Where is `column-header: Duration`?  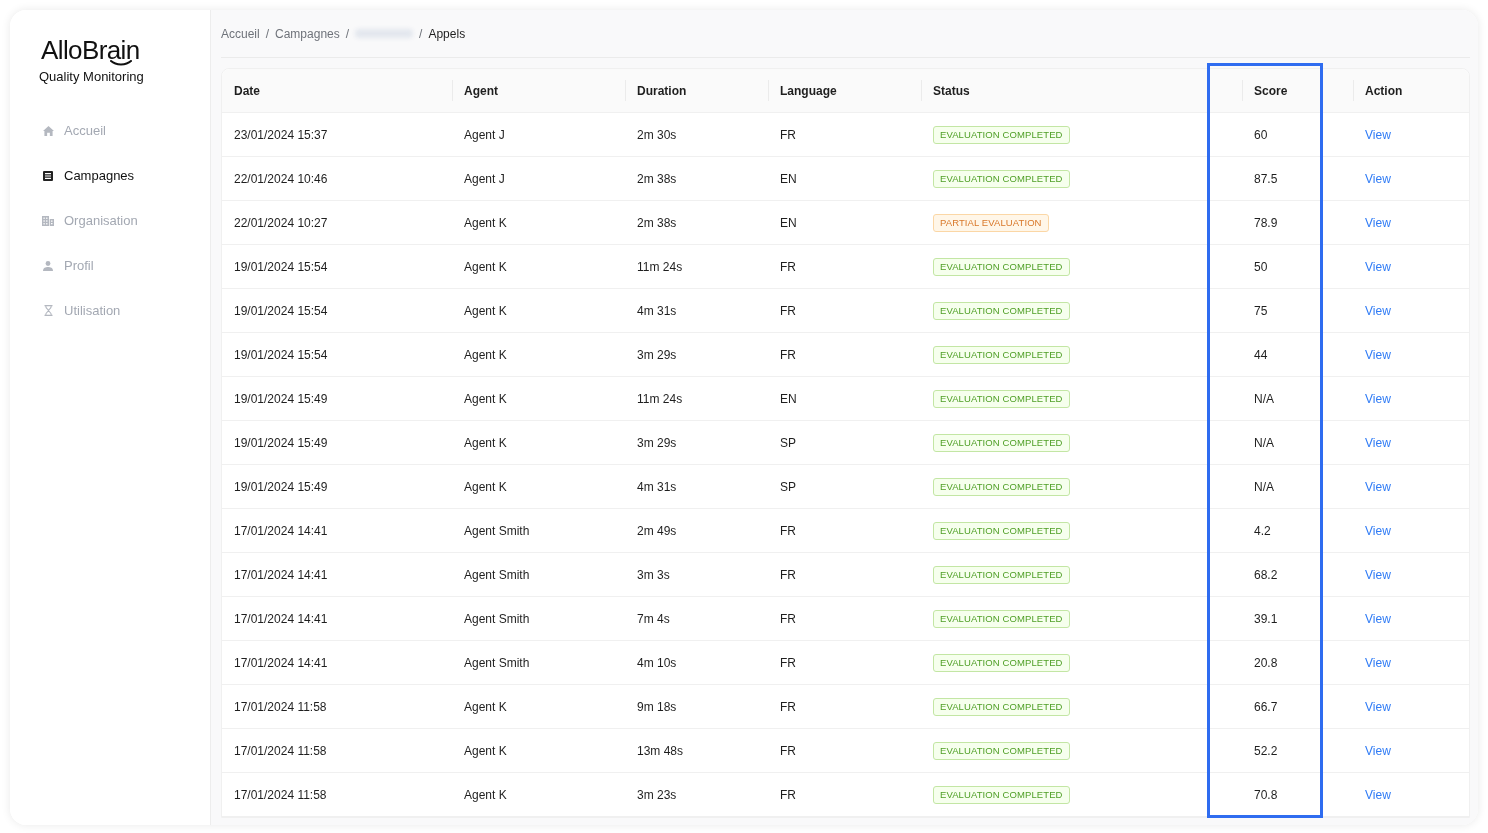 column-header: Duration is located at coordinates (662, 91).